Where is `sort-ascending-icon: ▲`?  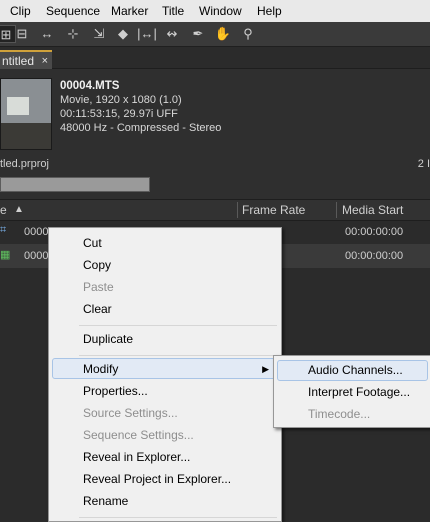 sort-ascending-icon: ▲ is located at coordinates (19, 209).